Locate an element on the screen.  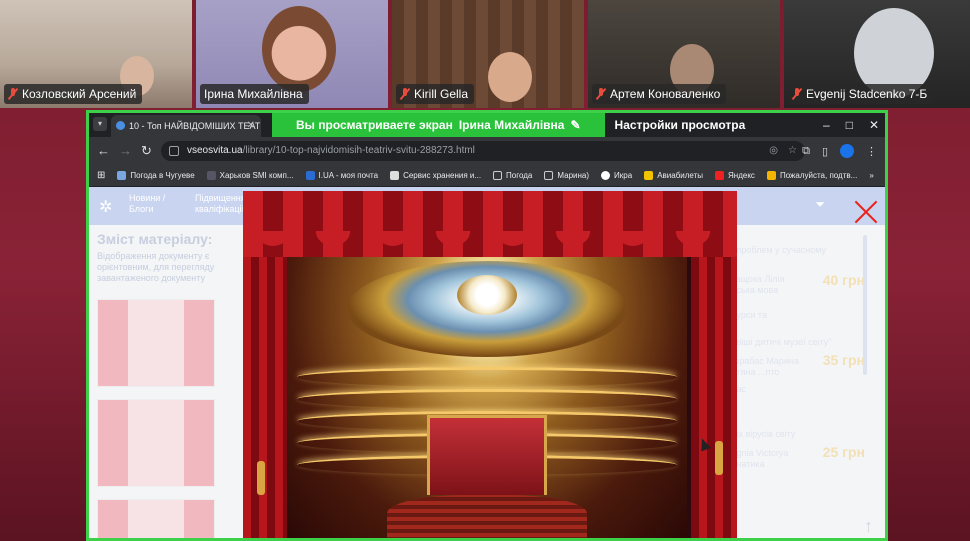
site-info-icon is located at coordinates (174, 151).